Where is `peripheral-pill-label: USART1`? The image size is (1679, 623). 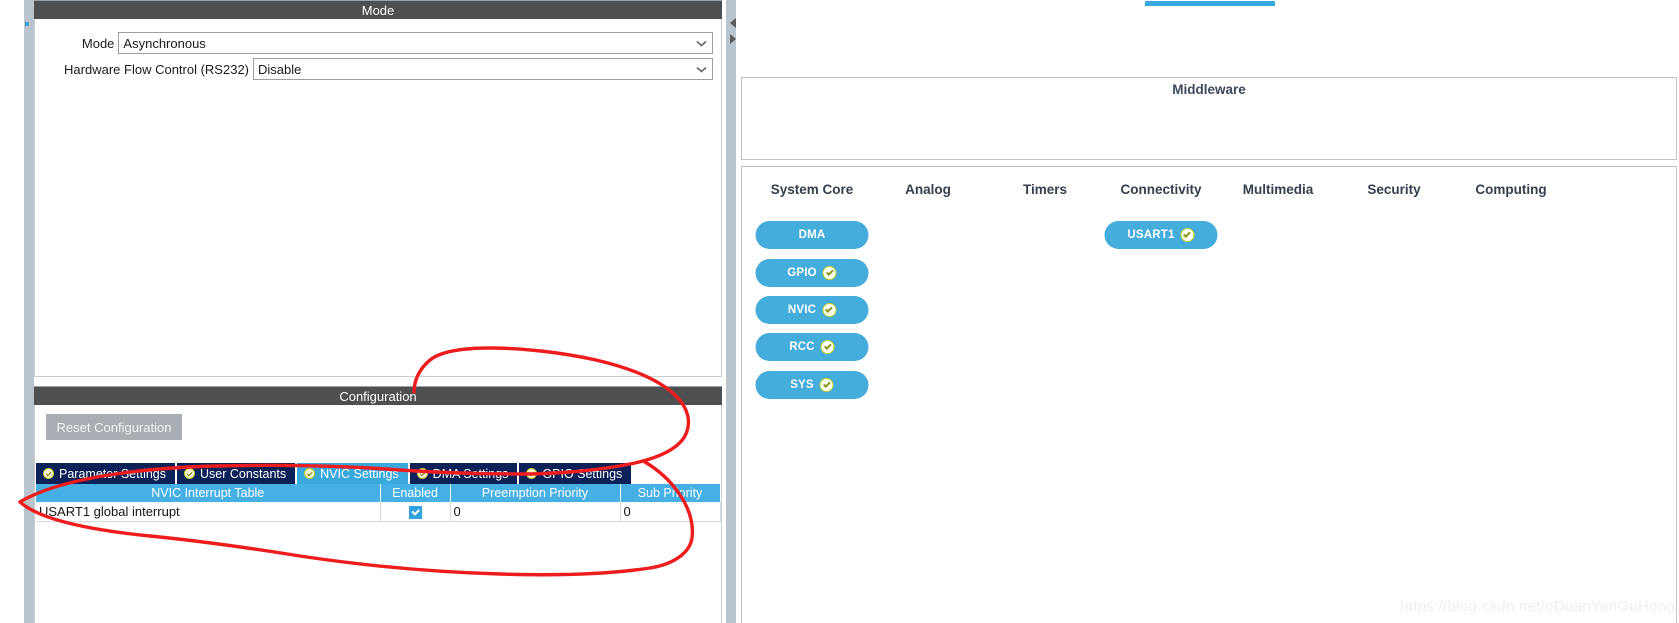 peripheral-pill-label: USART1 is located at coordinates (1151, 235).